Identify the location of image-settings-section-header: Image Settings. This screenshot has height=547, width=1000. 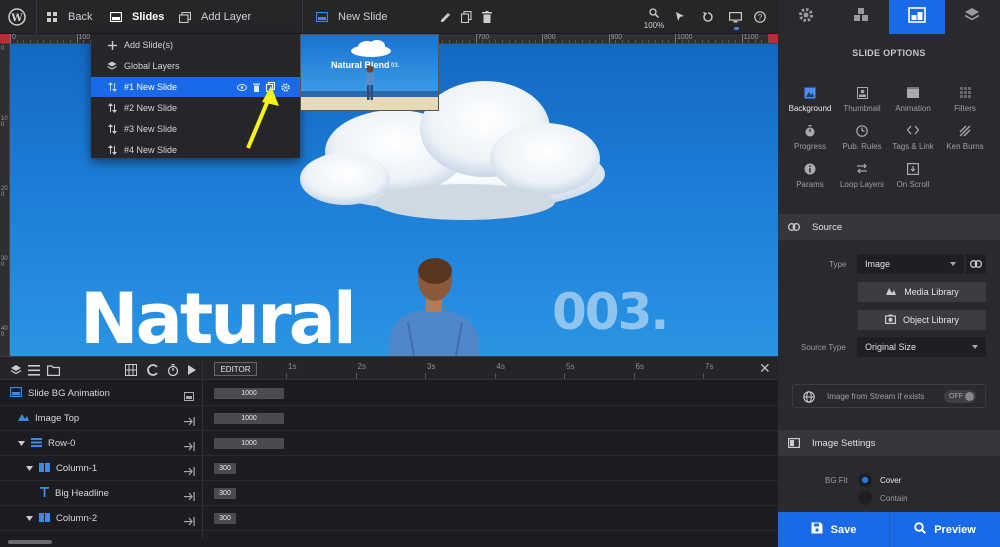
(889, 443).